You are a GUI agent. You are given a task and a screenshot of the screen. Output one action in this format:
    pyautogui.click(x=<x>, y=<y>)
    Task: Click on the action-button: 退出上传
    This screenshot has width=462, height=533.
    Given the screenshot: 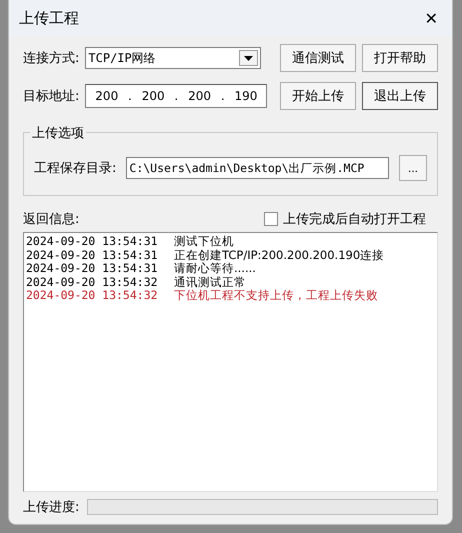 What is the action you would take?
    pyautogui.click(x=400, y=96)
    